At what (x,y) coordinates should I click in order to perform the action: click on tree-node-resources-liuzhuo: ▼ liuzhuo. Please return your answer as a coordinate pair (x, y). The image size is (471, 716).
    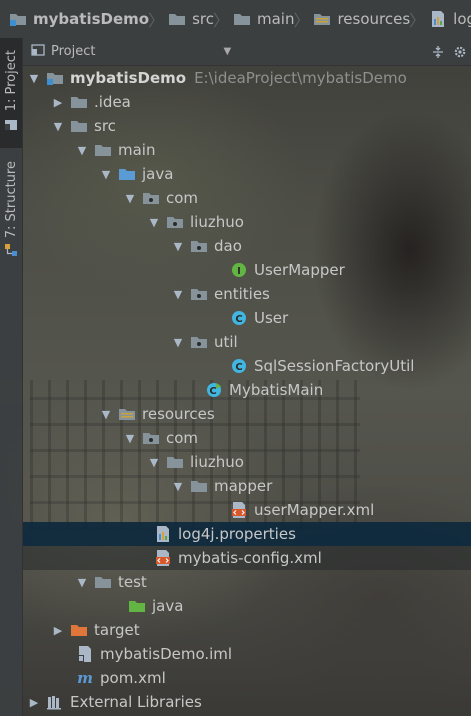
    Looking at the image, I should click on (247, 462).